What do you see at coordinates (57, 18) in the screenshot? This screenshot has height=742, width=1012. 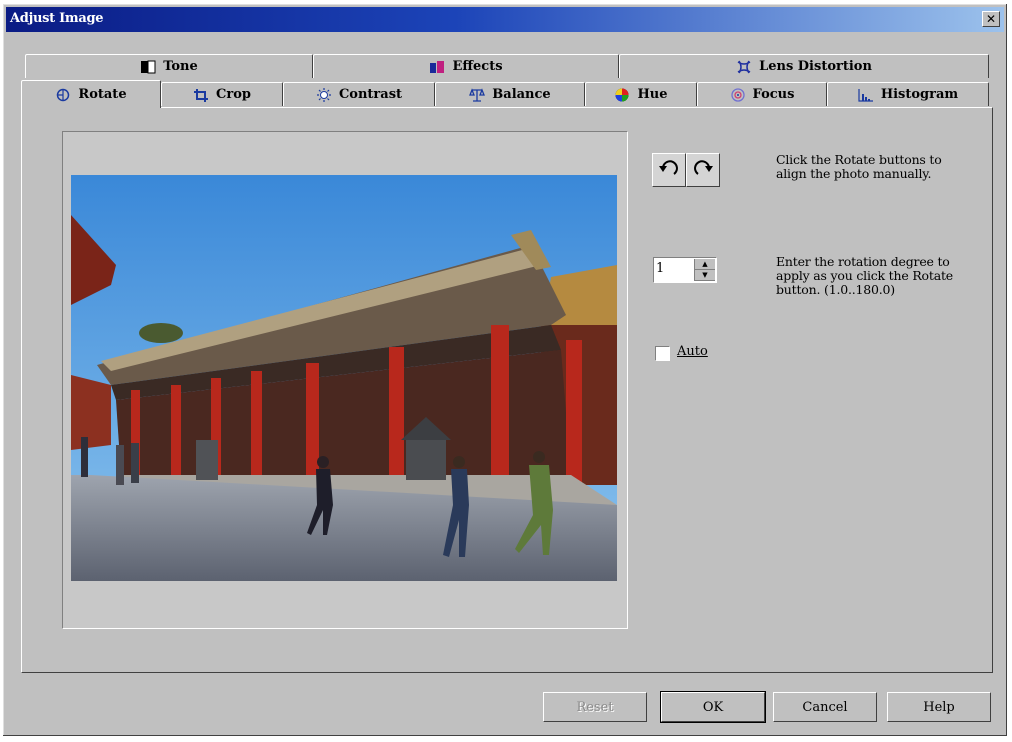 I see `window-title: Adjust Image` at bounding box center [57, 18].